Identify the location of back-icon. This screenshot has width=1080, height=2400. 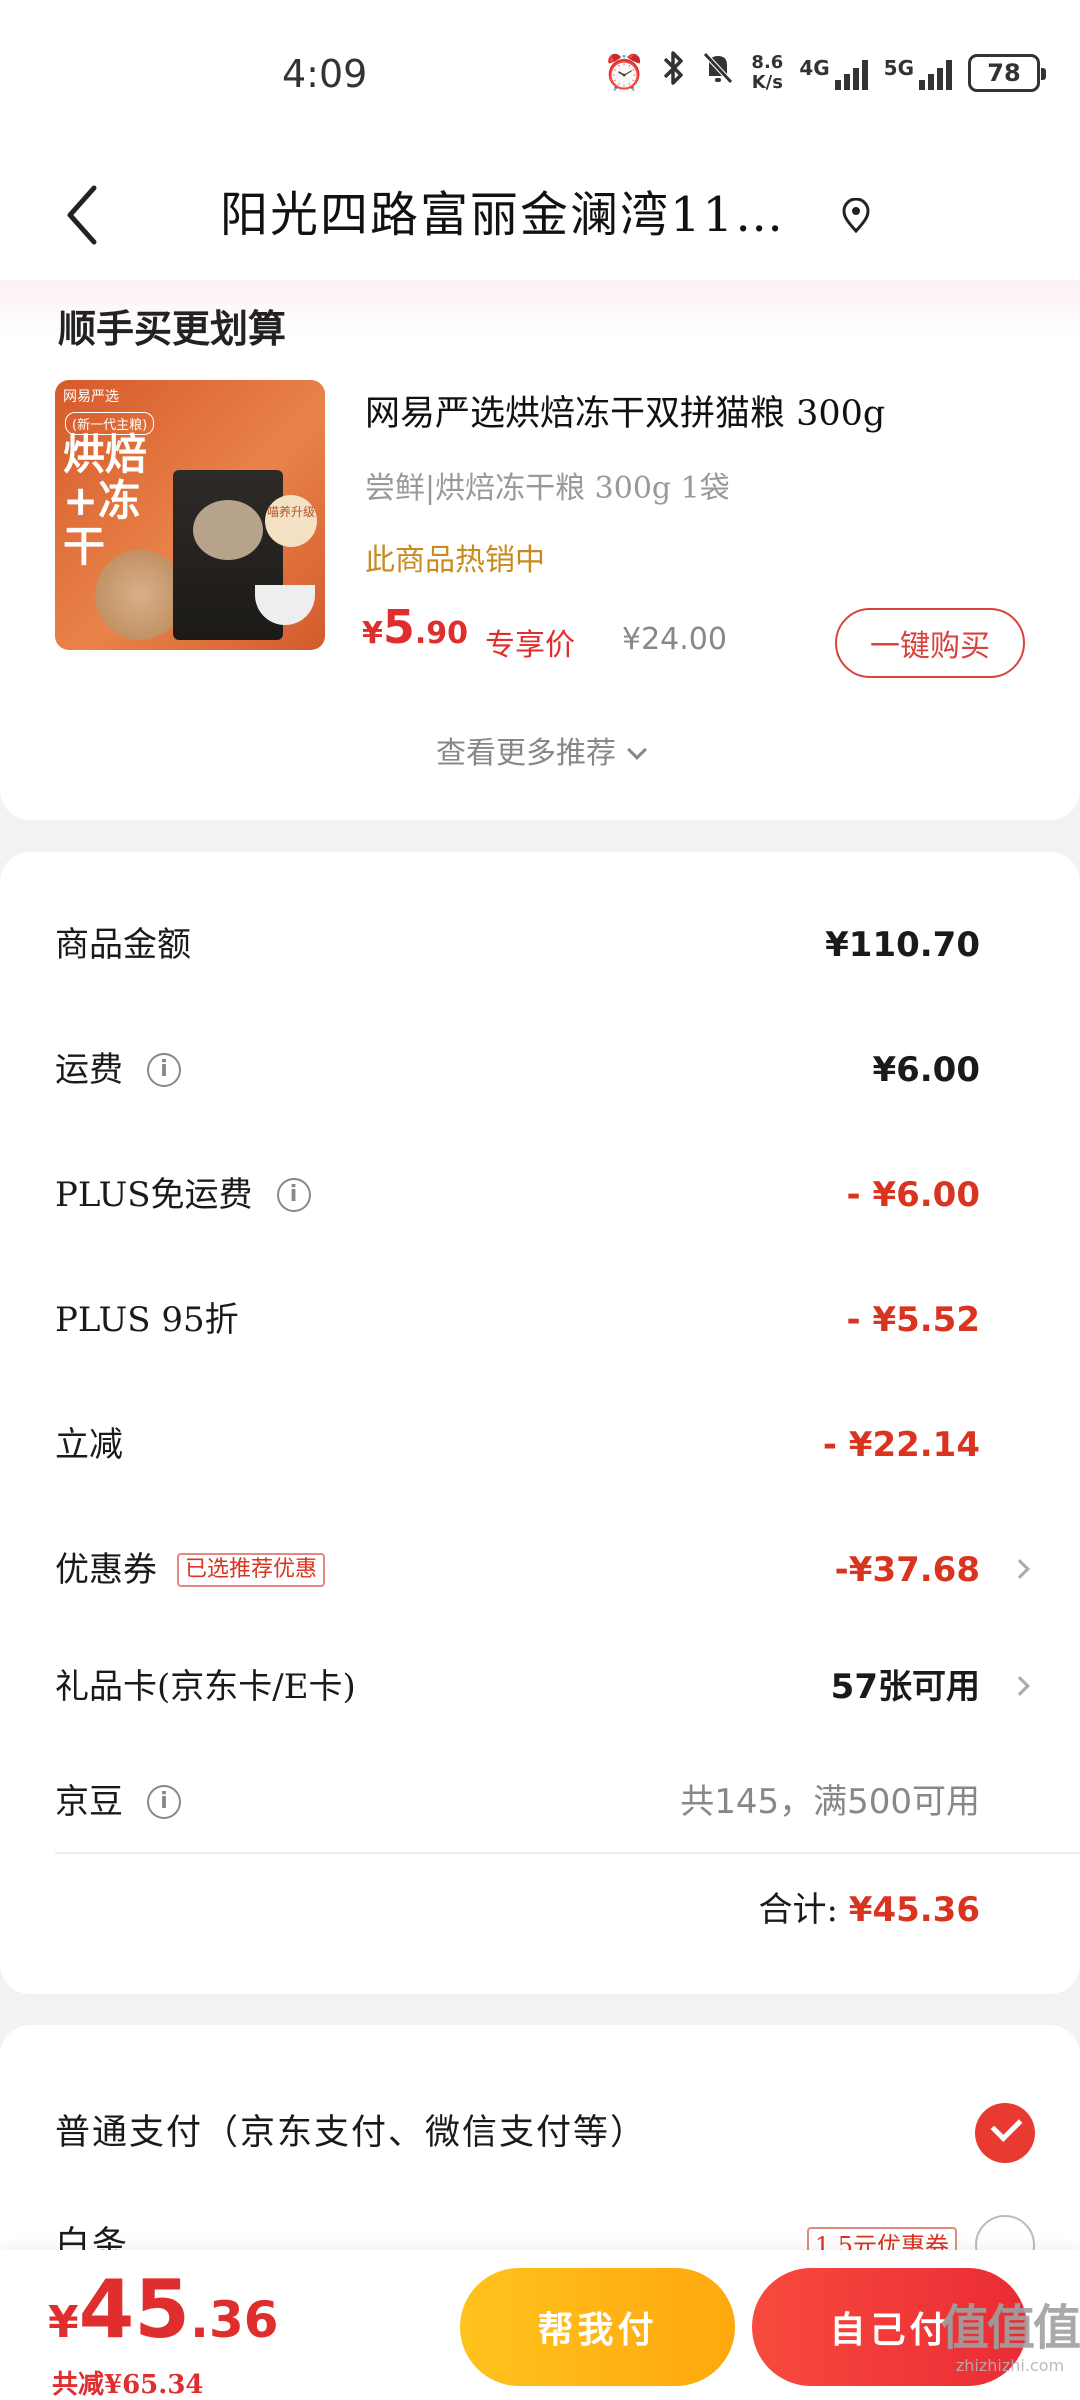
(83, 215).